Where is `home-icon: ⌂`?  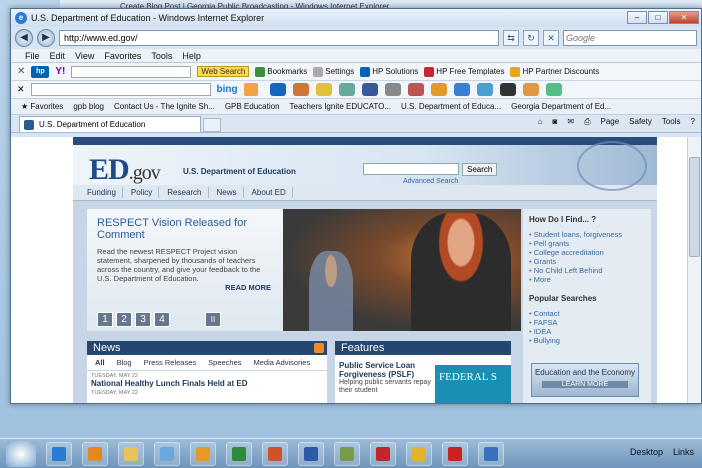 home-icon: ⌂ is located at coordinates (540, 122).